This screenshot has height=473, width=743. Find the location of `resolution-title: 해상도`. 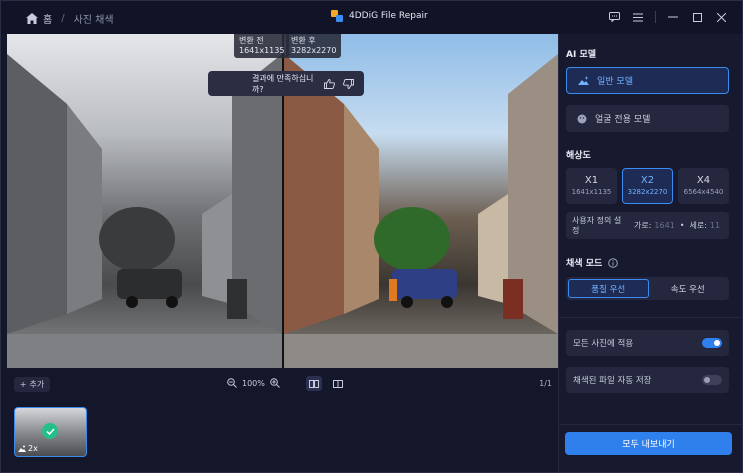

resolution-title: 해상도 is located at coordinates (578, 156).